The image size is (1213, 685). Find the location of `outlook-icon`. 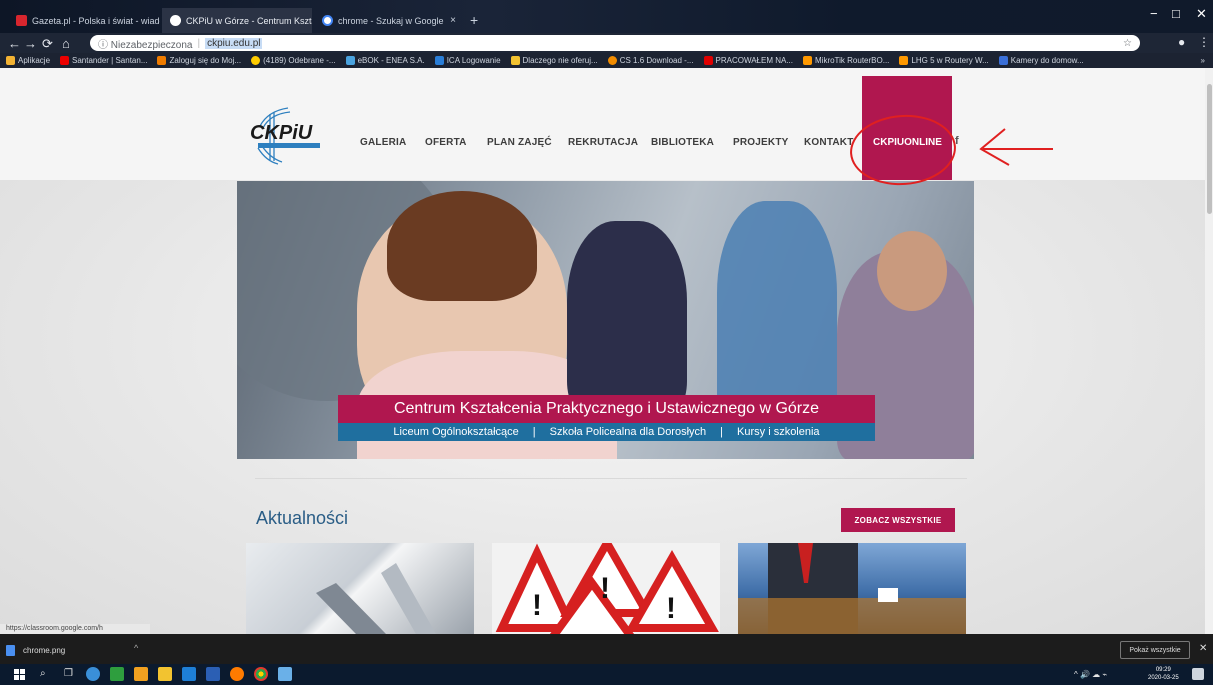

outlook-icon is located at coordinates (141, 674).